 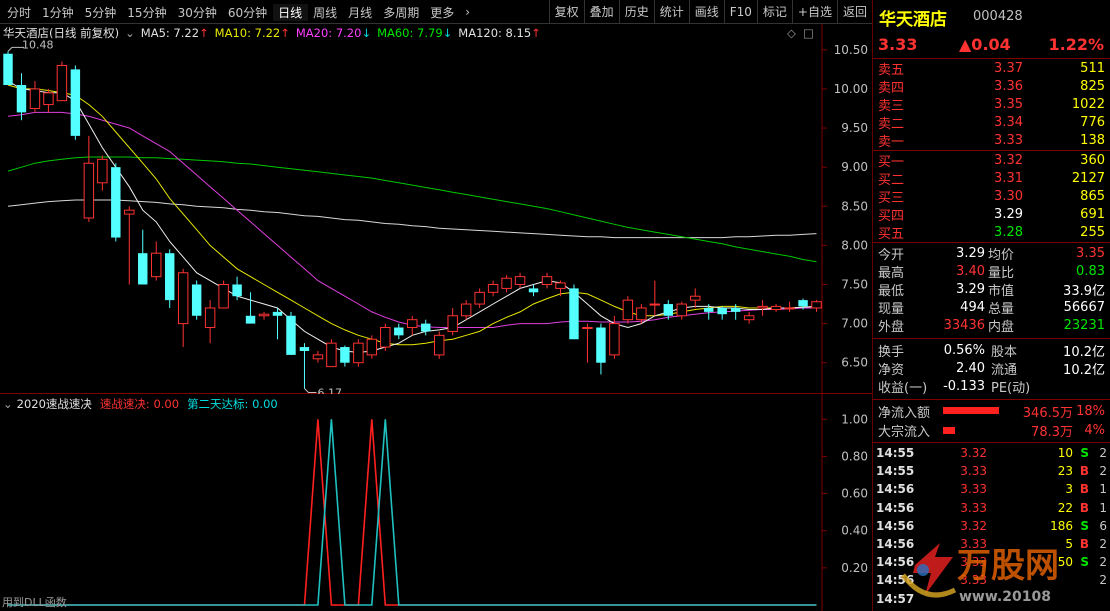 What do you see at coordinates (814, 12) in the screenshot?
I see `action-button-7: +自选` at bounding box center [814, 12].